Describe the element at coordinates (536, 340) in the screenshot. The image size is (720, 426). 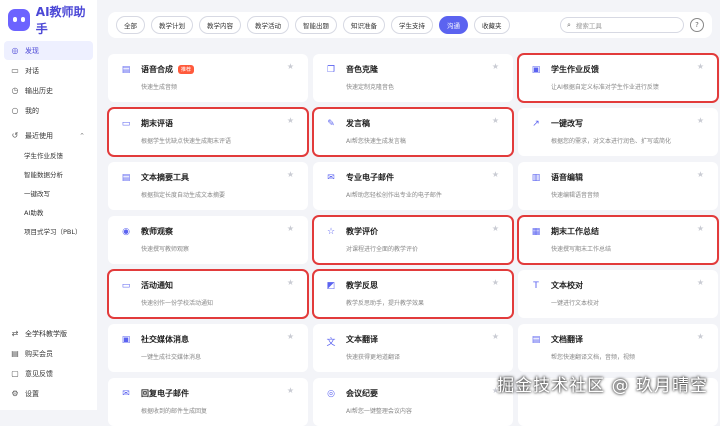
I see `doc-translate-icon: ▤` at that location.